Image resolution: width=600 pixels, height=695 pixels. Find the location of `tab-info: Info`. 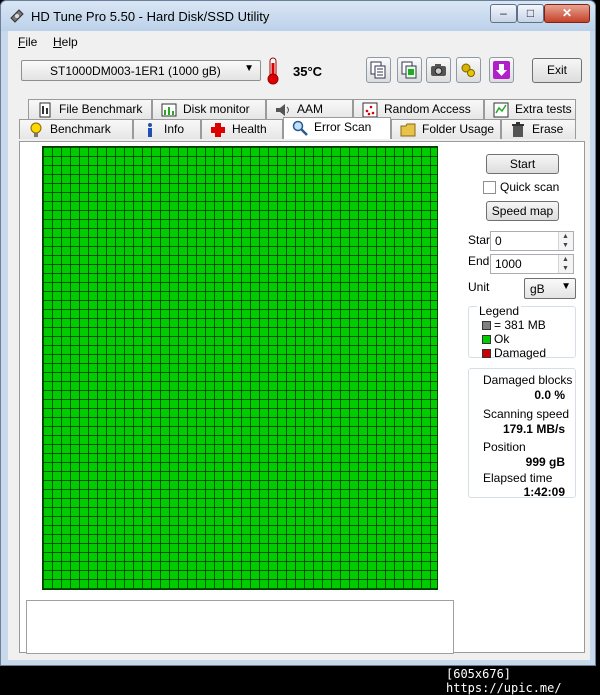

tab-info: Info is located at coordinates (167, 129).